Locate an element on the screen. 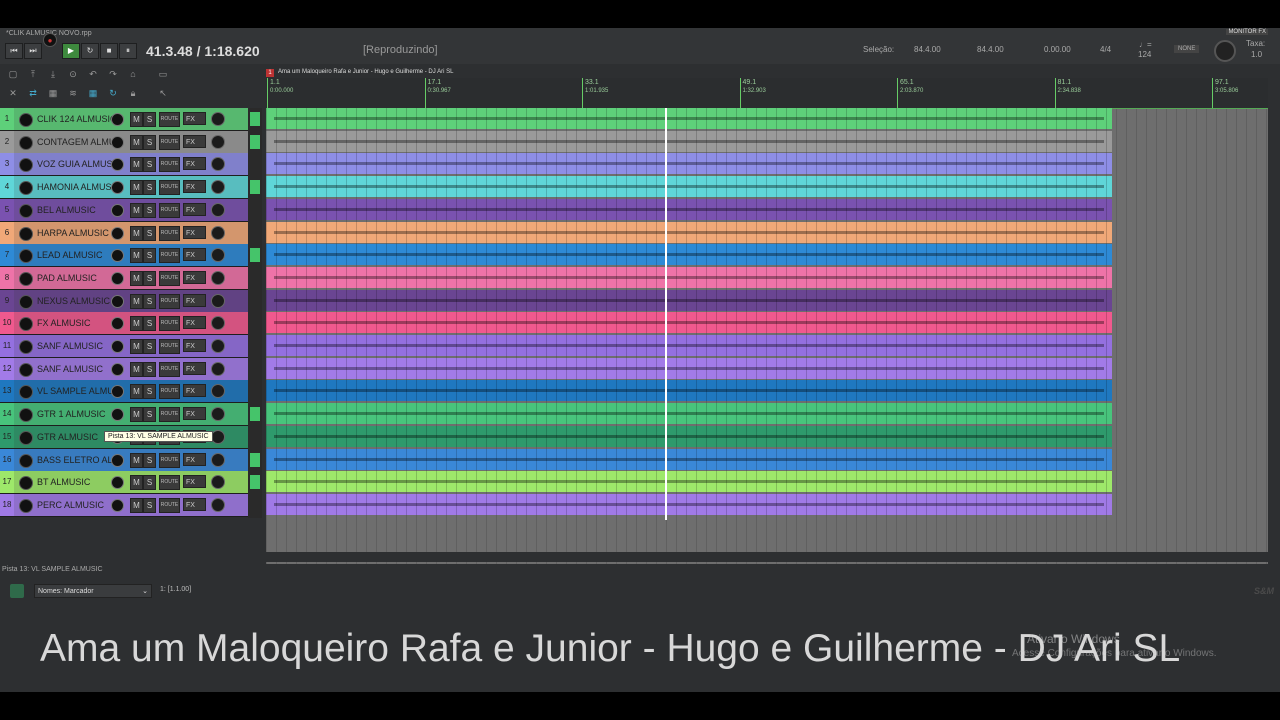 This screenshot has height=720, width=1280. pause-button: ⏸ is located at coordinates (128, 51).